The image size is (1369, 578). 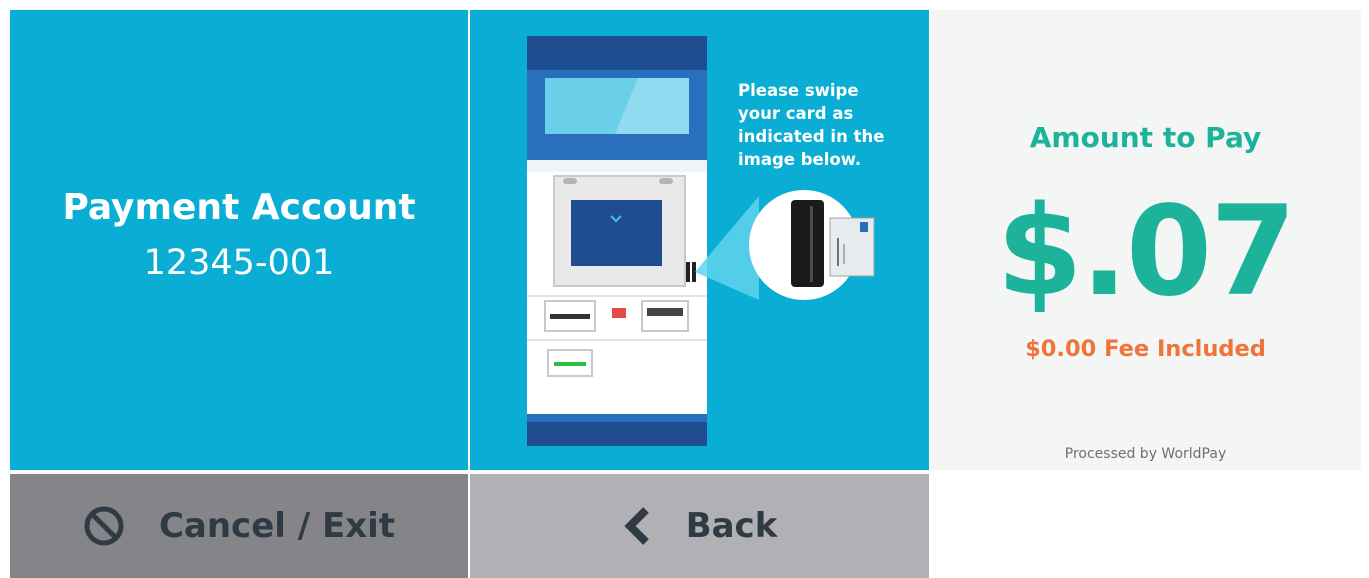 I want to click on chevron-left-icon, so click(x=637, y=526).